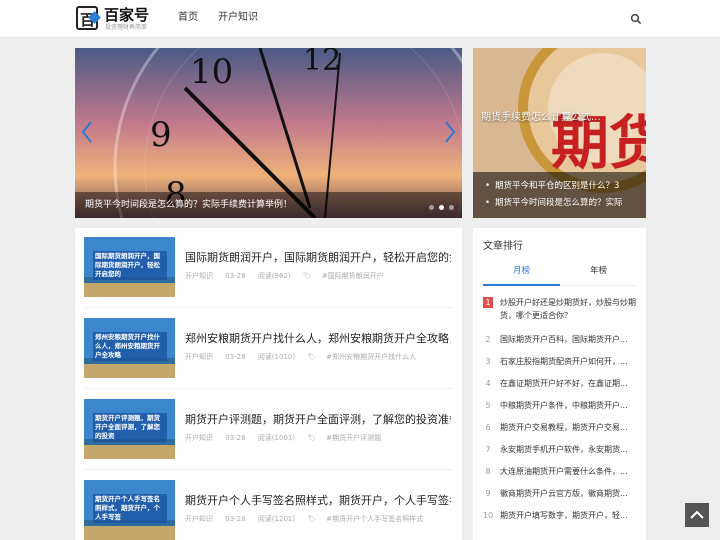 Image resolution: width=720 pixels, height=540 pixels. Describe the element at coordinates (371, 357) in the screenshot. I see `article-tag: #郑州安粮期货开户找什么人` at that location.